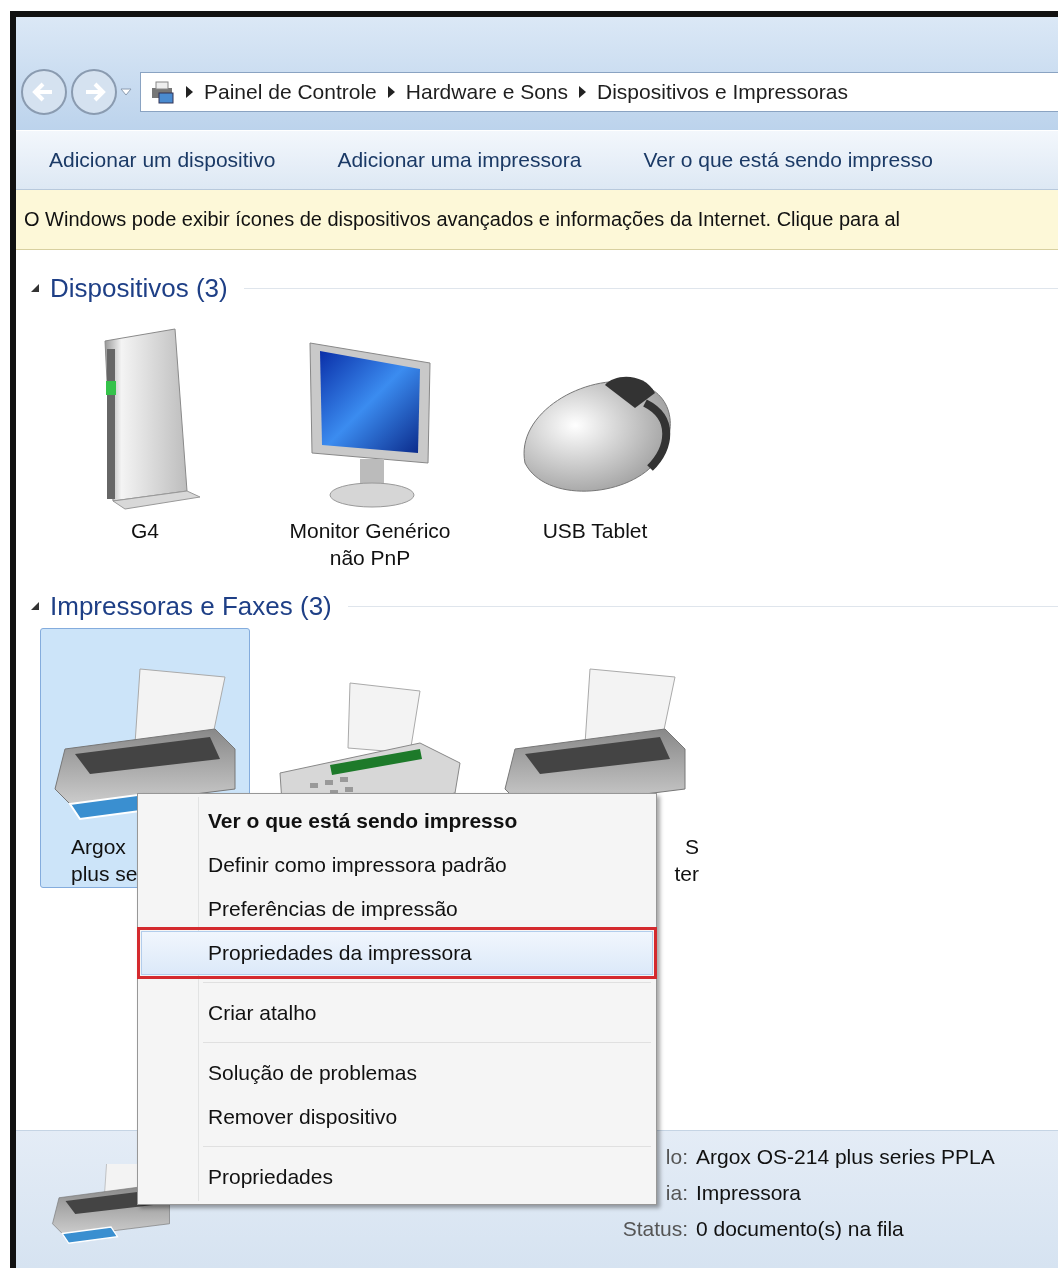  What do you see at coordinates (595, 440) in the screenshot?
I see `device-tile: USB Tablet` at bounding box center [595, 440].